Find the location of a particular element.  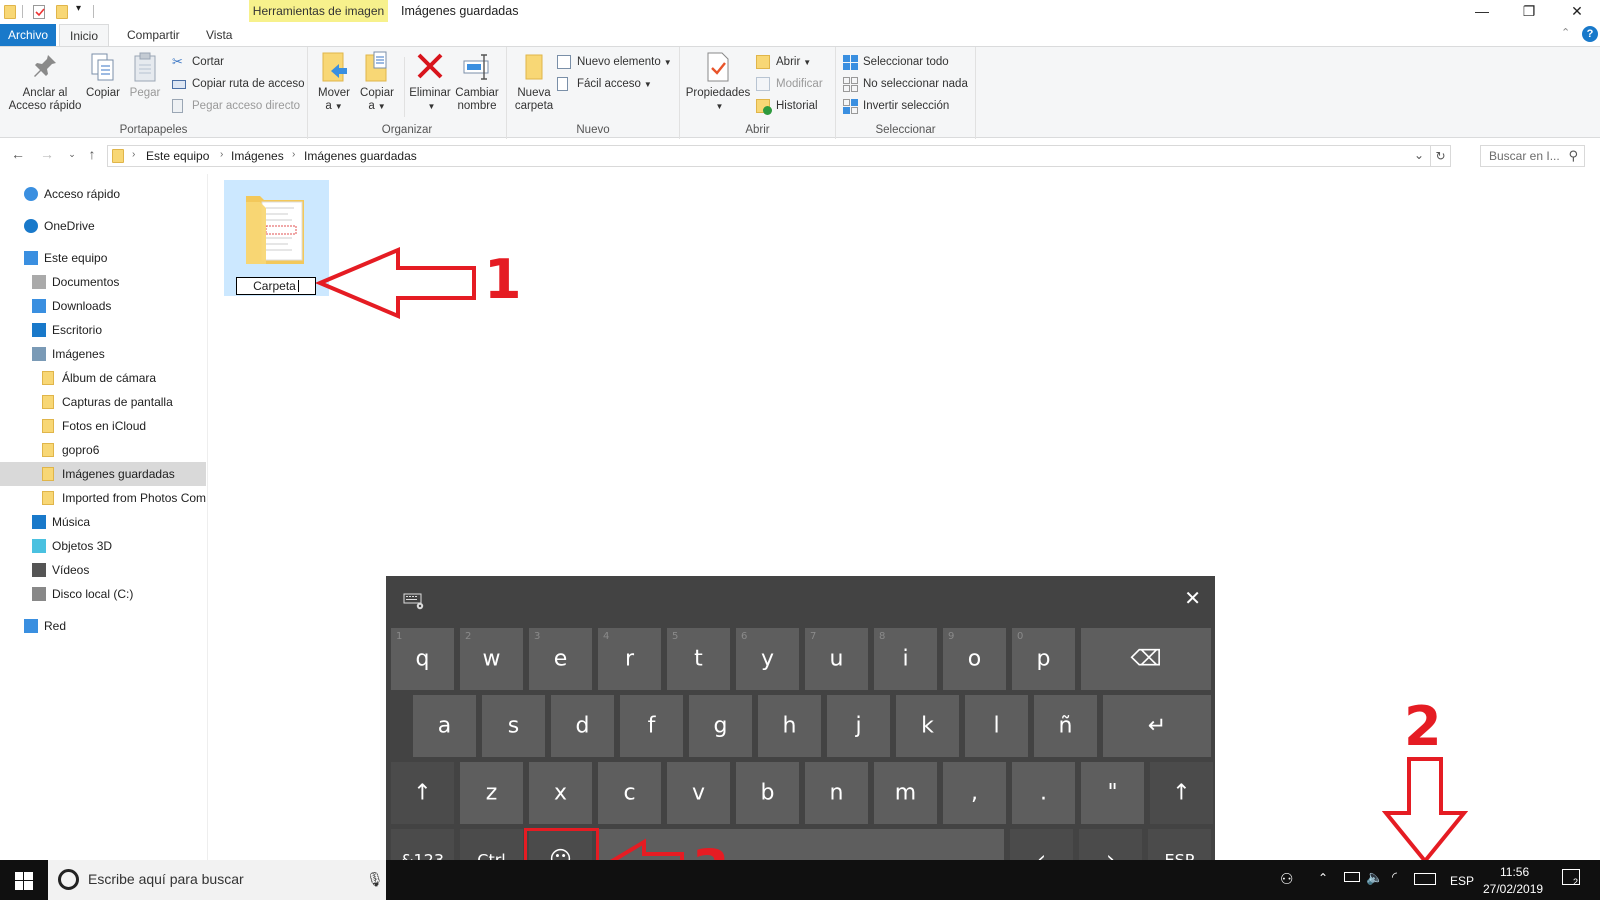

key-p: 0p is located at coordinates (1043, 659).